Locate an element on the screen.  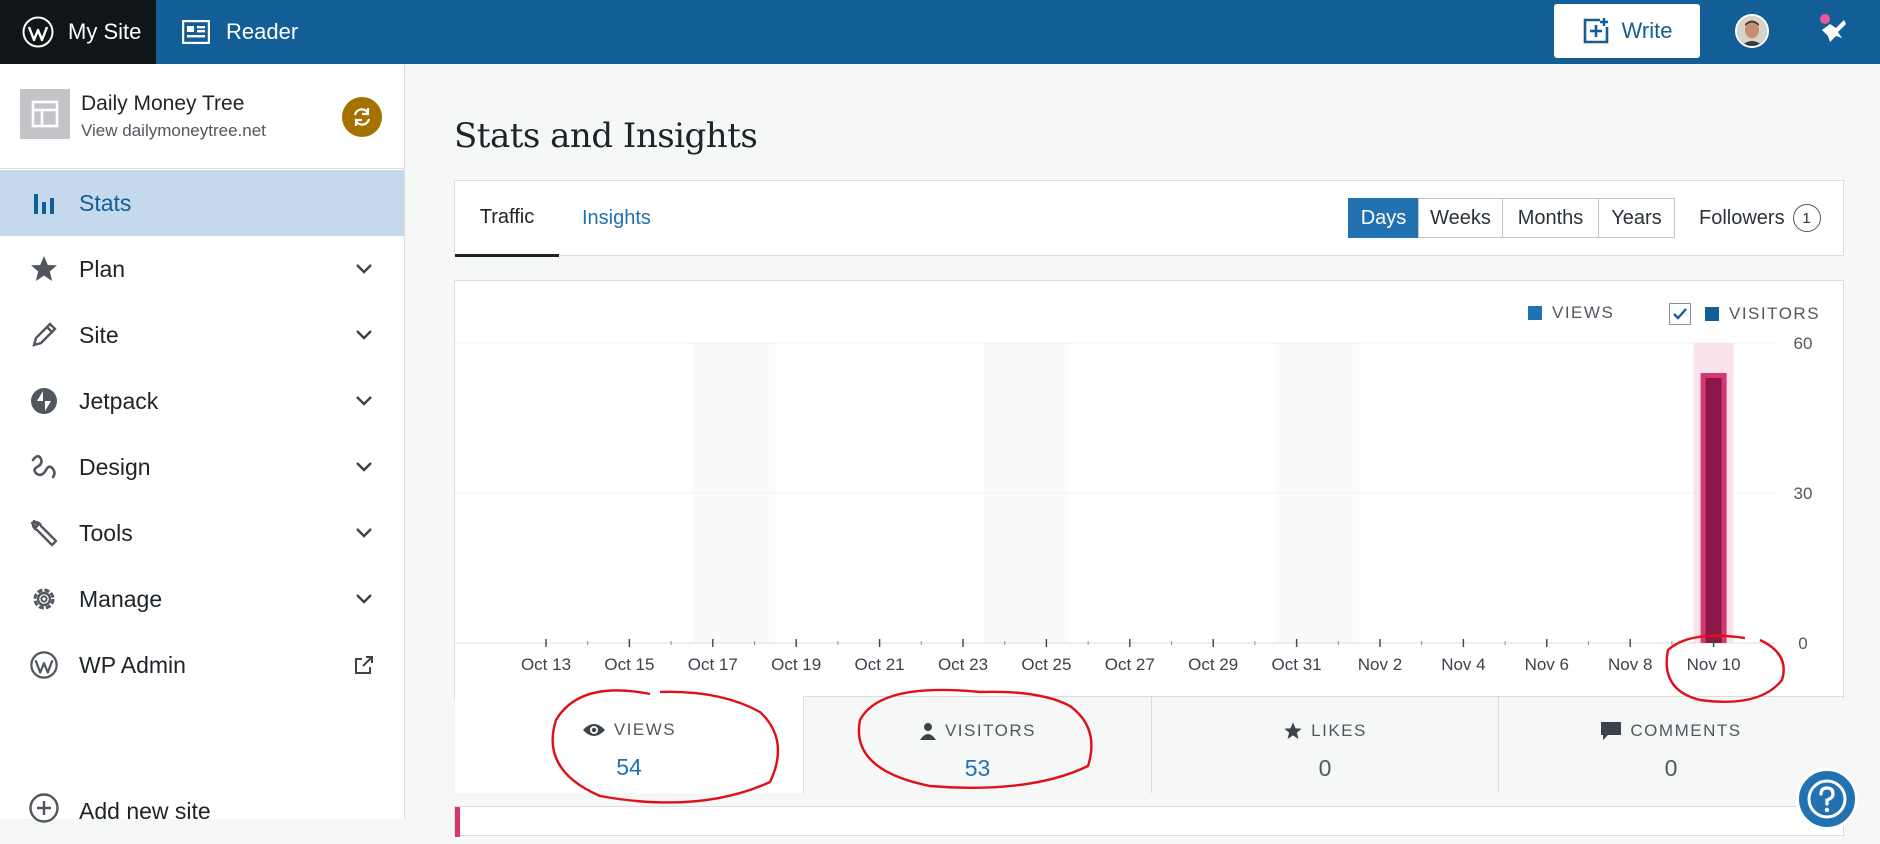
site-url-link: View dailymoneytree.net is located at coordinates (173, 131).